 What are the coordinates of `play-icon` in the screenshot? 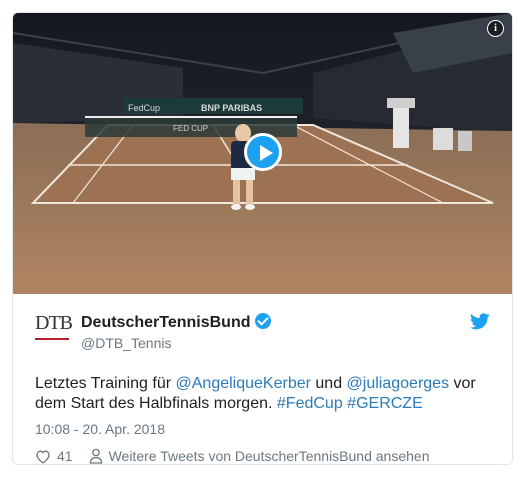 It's located at (263, 152).